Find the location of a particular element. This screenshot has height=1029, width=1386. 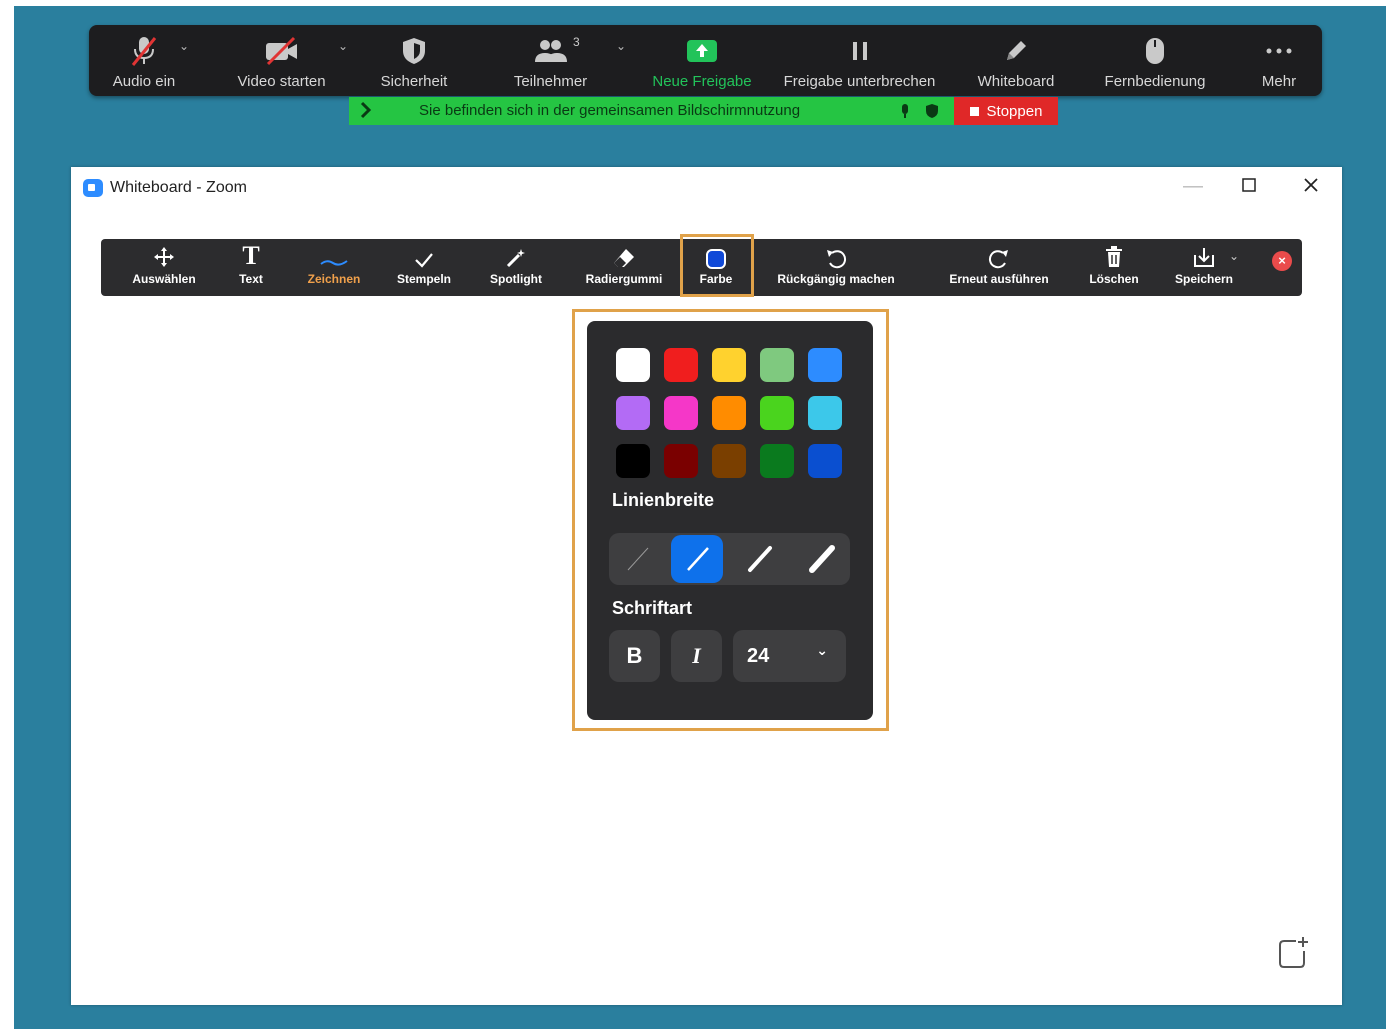

share-up-arrow-icon is located at coordinates (702, 51).